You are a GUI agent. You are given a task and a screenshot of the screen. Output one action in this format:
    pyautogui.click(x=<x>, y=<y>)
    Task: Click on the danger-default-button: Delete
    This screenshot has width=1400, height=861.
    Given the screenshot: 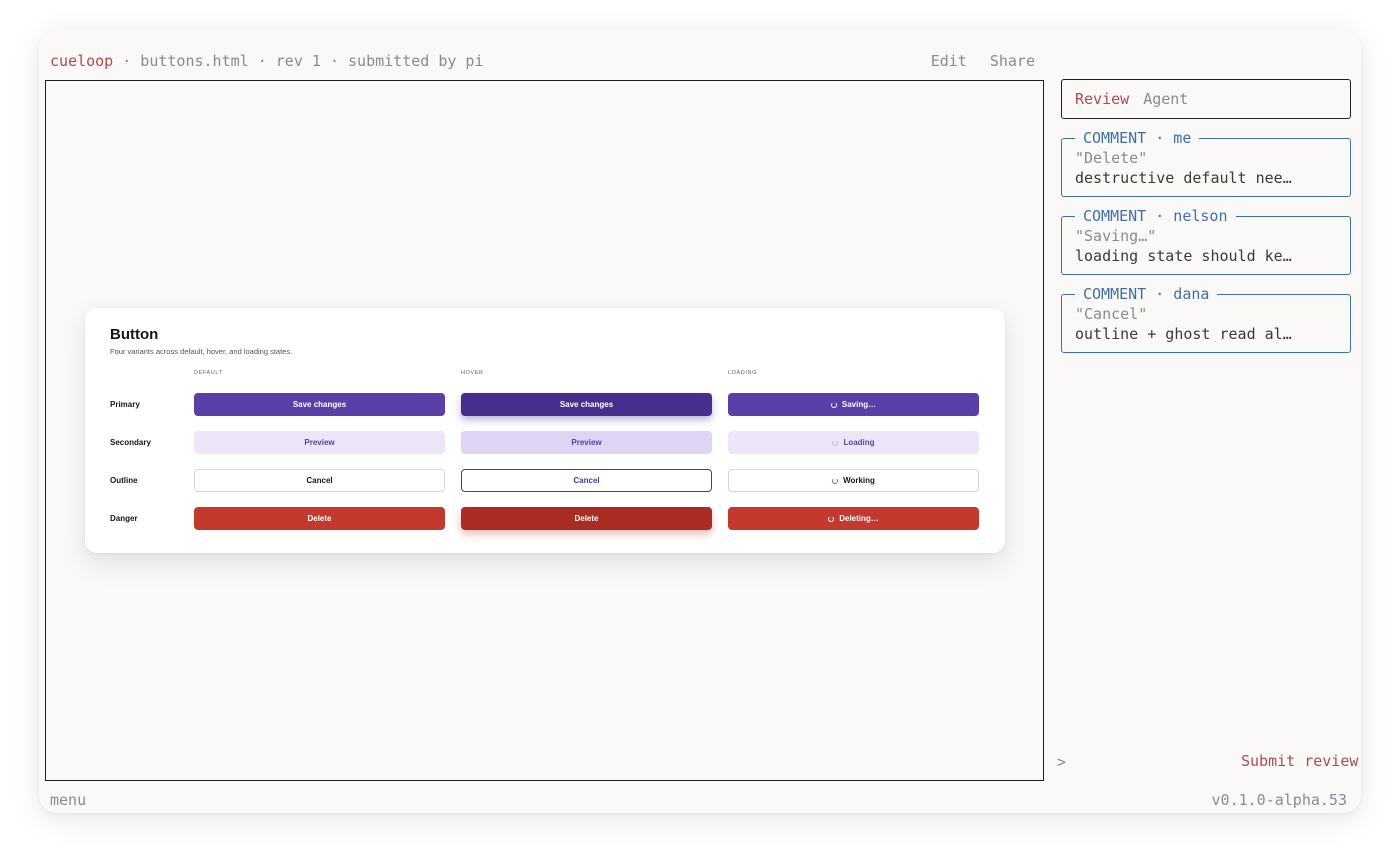 What is the action you would take?
    pyautogui.click(x=319, y=518)
    